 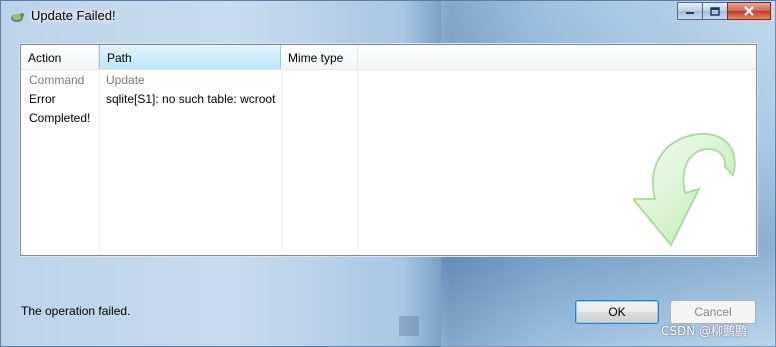 I want to click on window-title: Update Failed!, so click(x=73, y=15).